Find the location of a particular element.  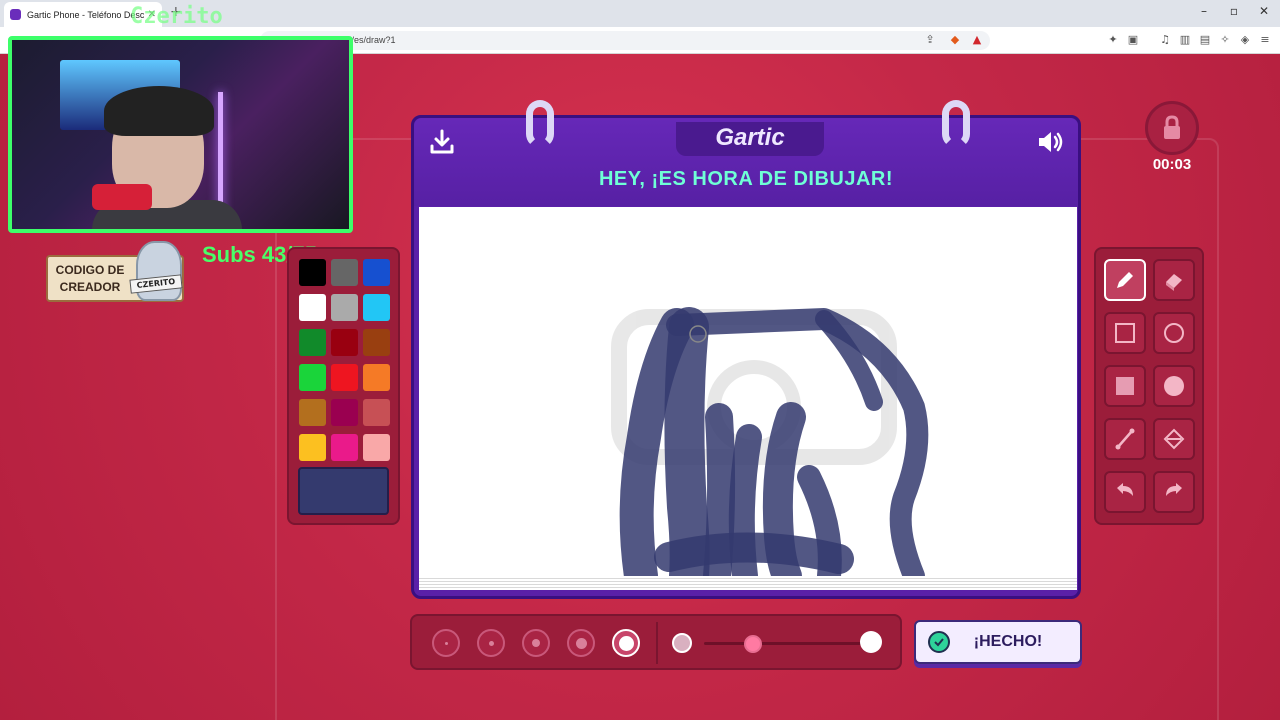

lock-icon is located at coordinates (1172, 127).